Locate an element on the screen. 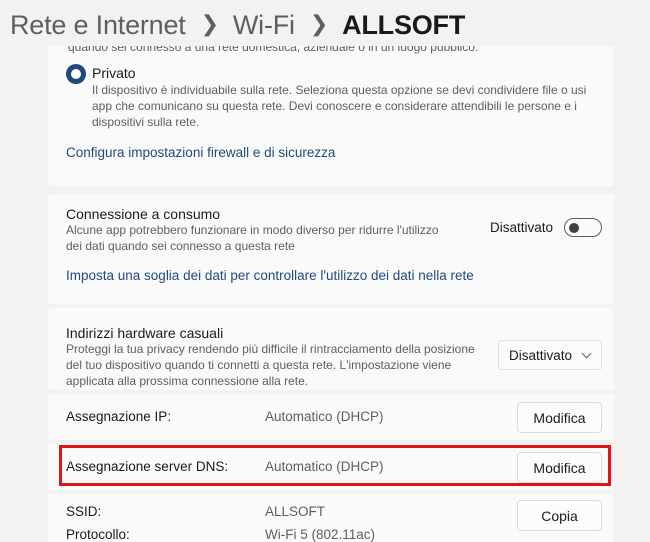 This screenshot has height=542, width=650. metered-connection-title: Connessione a consumo is located at coordinates (143, 214).